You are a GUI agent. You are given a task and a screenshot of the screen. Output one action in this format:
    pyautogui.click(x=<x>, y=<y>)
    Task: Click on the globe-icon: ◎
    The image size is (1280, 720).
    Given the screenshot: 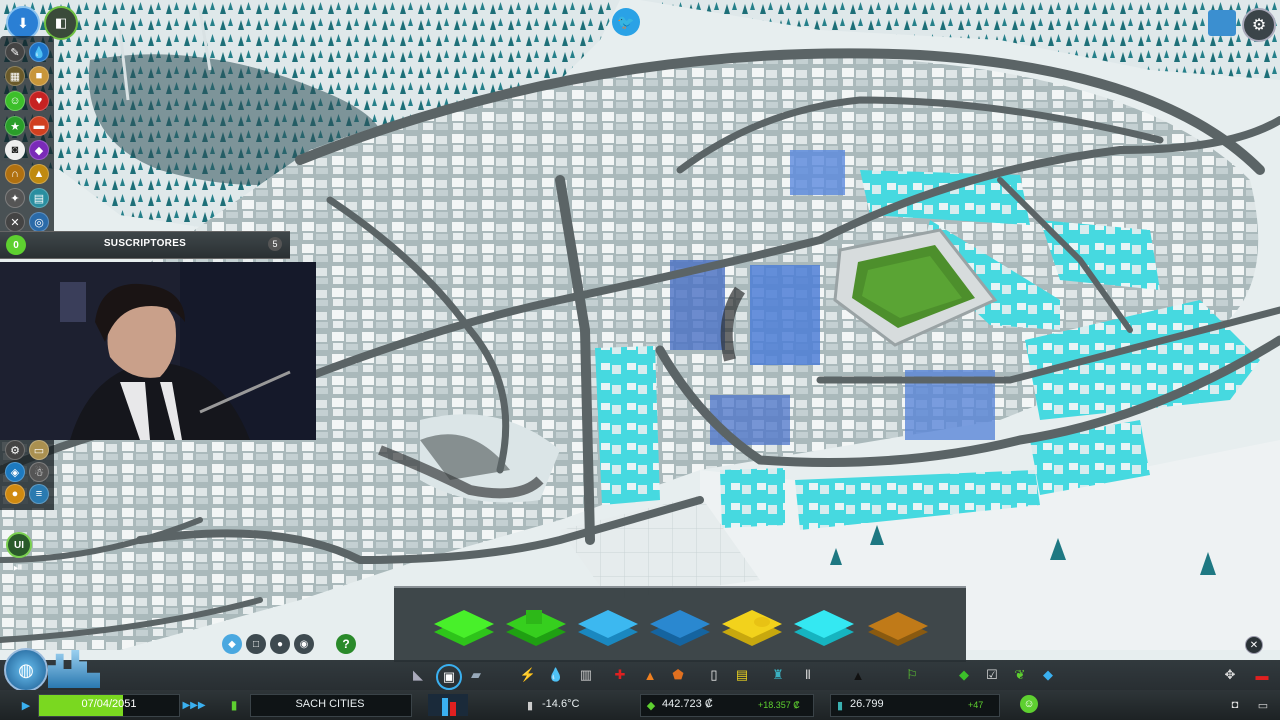 What is the action you would take?
    pyautogui.click(x=39, y=222)
    